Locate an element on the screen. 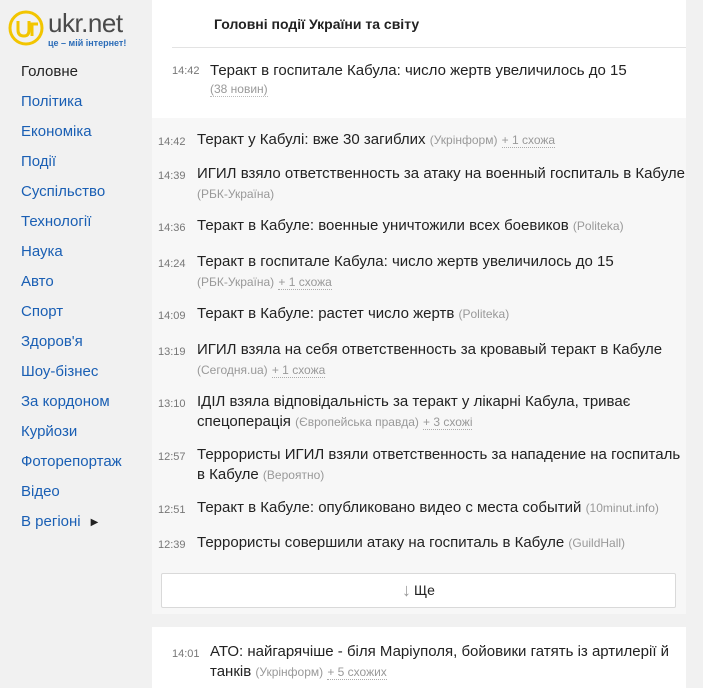 This screenshot has width=703, height=688. news-source: (Сегодня.ua) is located at coordinates (232, 370).